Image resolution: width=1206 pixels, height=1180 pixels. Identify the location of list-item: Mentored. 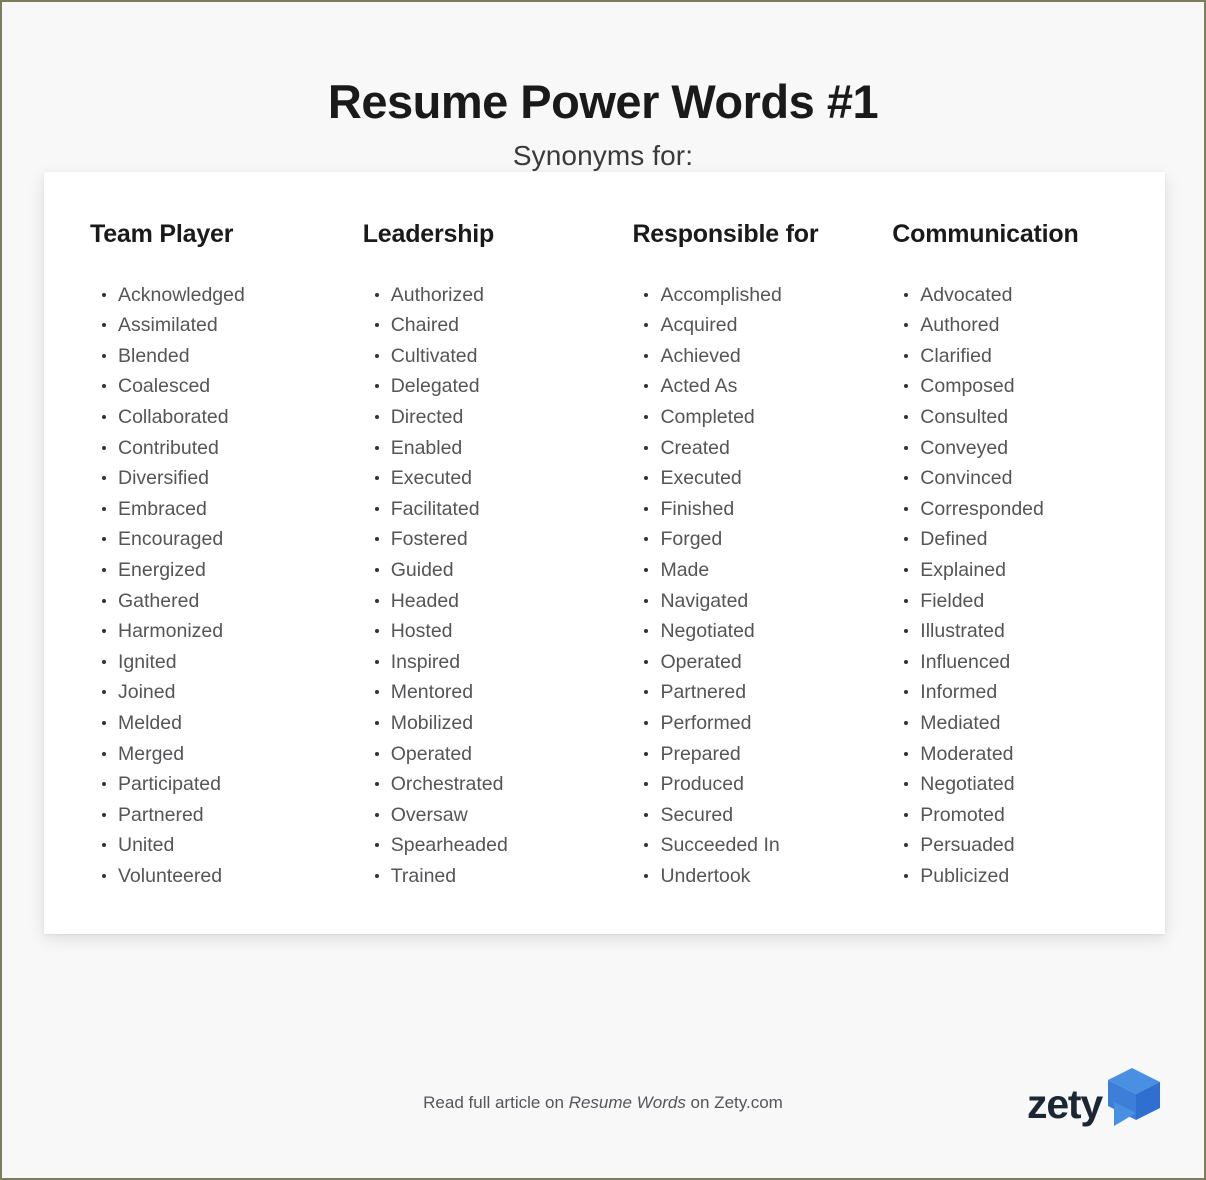
(503, 692).